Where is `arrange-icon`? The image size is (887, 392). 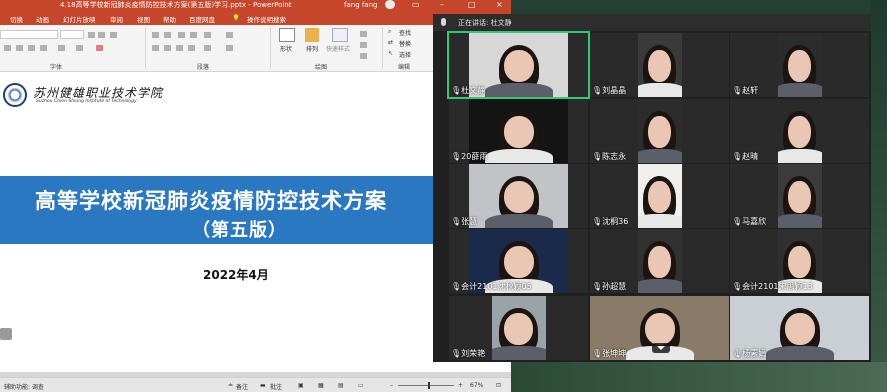 arrange-icon is located at coordinates (312, 35).